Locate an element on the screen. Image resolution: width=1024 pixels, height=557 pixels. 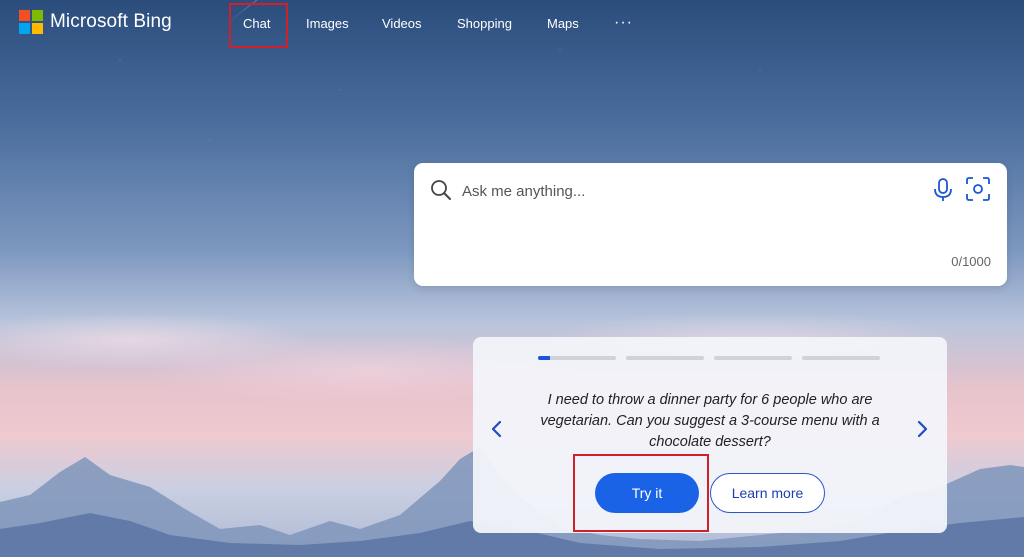
more-menu-icon: ··· is located at coordinates (623, 23).